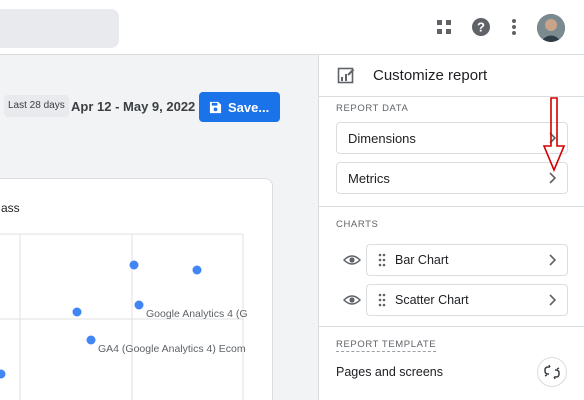 The image size is (584, 400). What do you see at coordinates (467, 260) in the screenshot?
I see `bar-chart-row: Bar Chart` at bounding box center [467, 260].